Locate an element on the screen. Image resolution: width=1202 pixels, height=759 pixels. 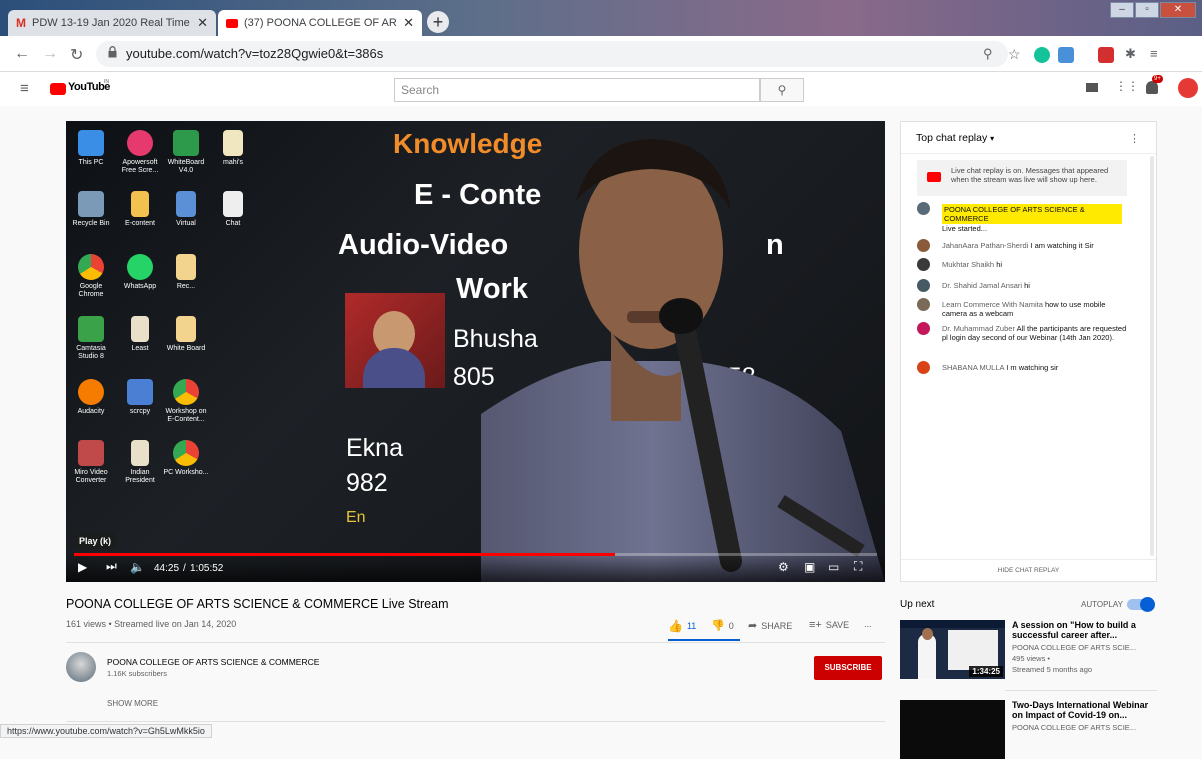
reload-icon: ↻ is located at coordinates (76, 55).